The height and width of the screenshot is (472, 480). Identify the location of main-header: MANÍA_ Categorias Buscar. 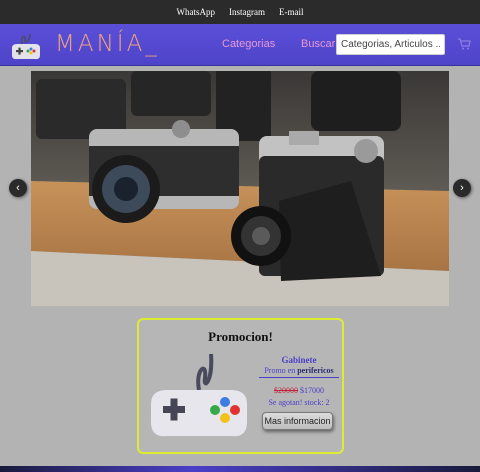
(240, 45).